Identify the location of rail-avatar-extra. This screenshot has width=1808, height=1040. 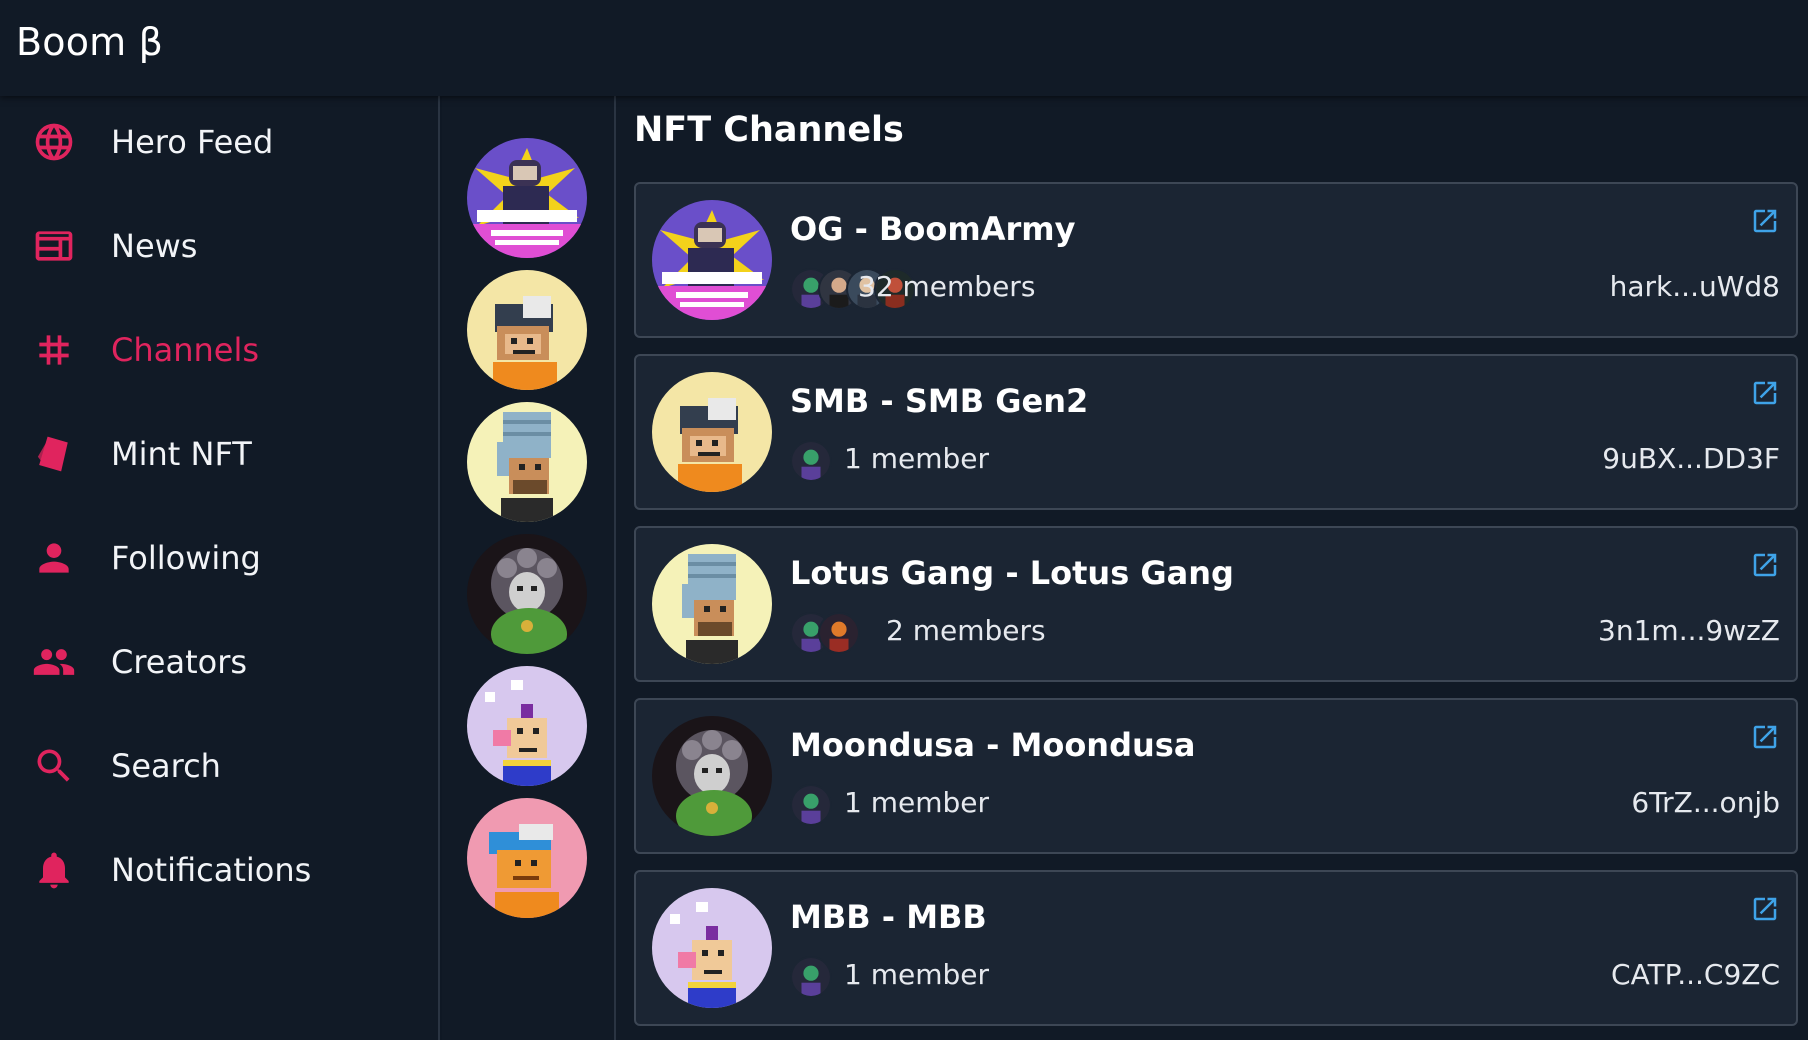
(527, 858).